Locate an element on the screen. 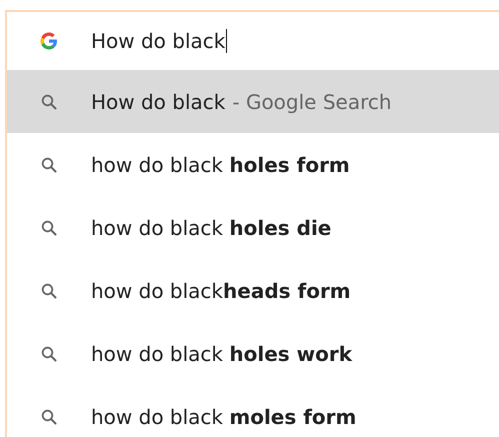 This screenshot has height=437, width=499. suggestion-row: How do black - Google Search is located at coordinates (253, 101).